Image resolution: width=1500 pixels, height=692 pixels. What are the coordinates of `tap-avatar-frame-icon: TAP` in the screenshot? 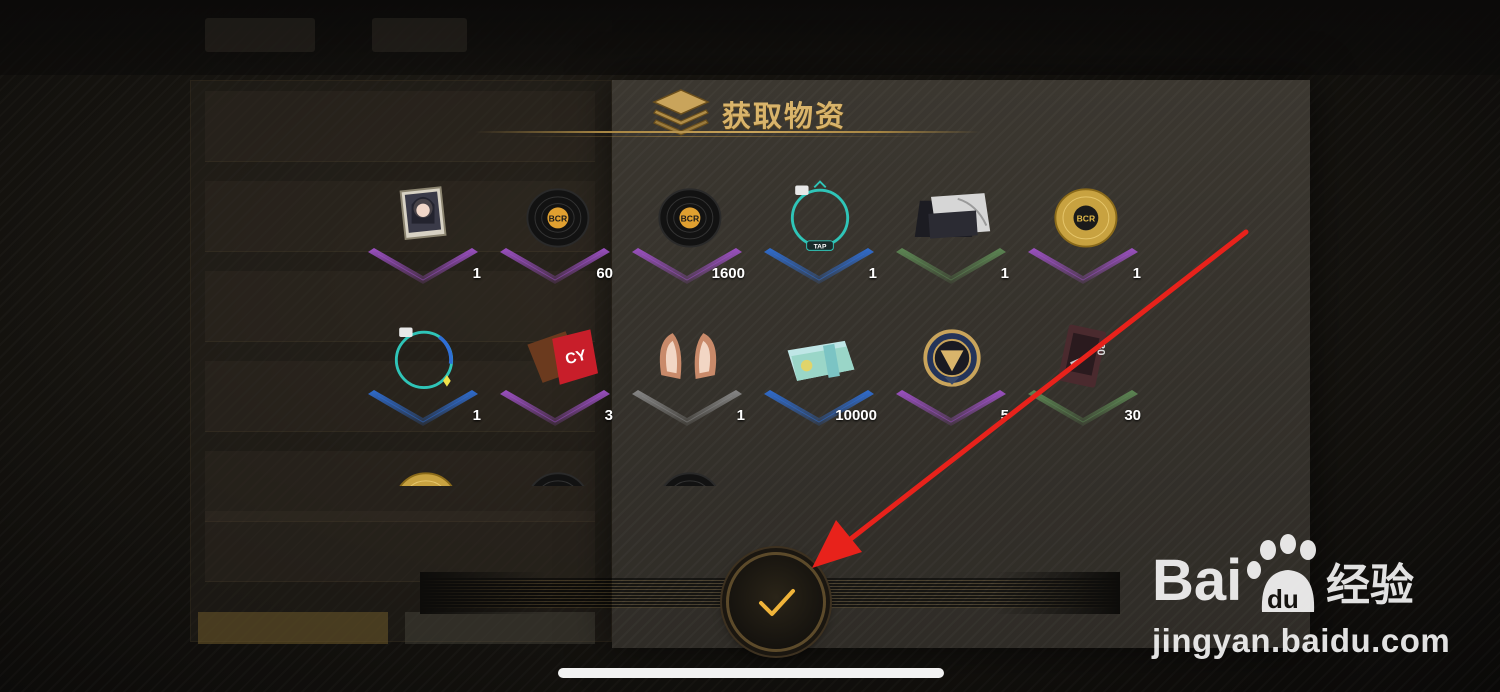 It's located at (820, 215).